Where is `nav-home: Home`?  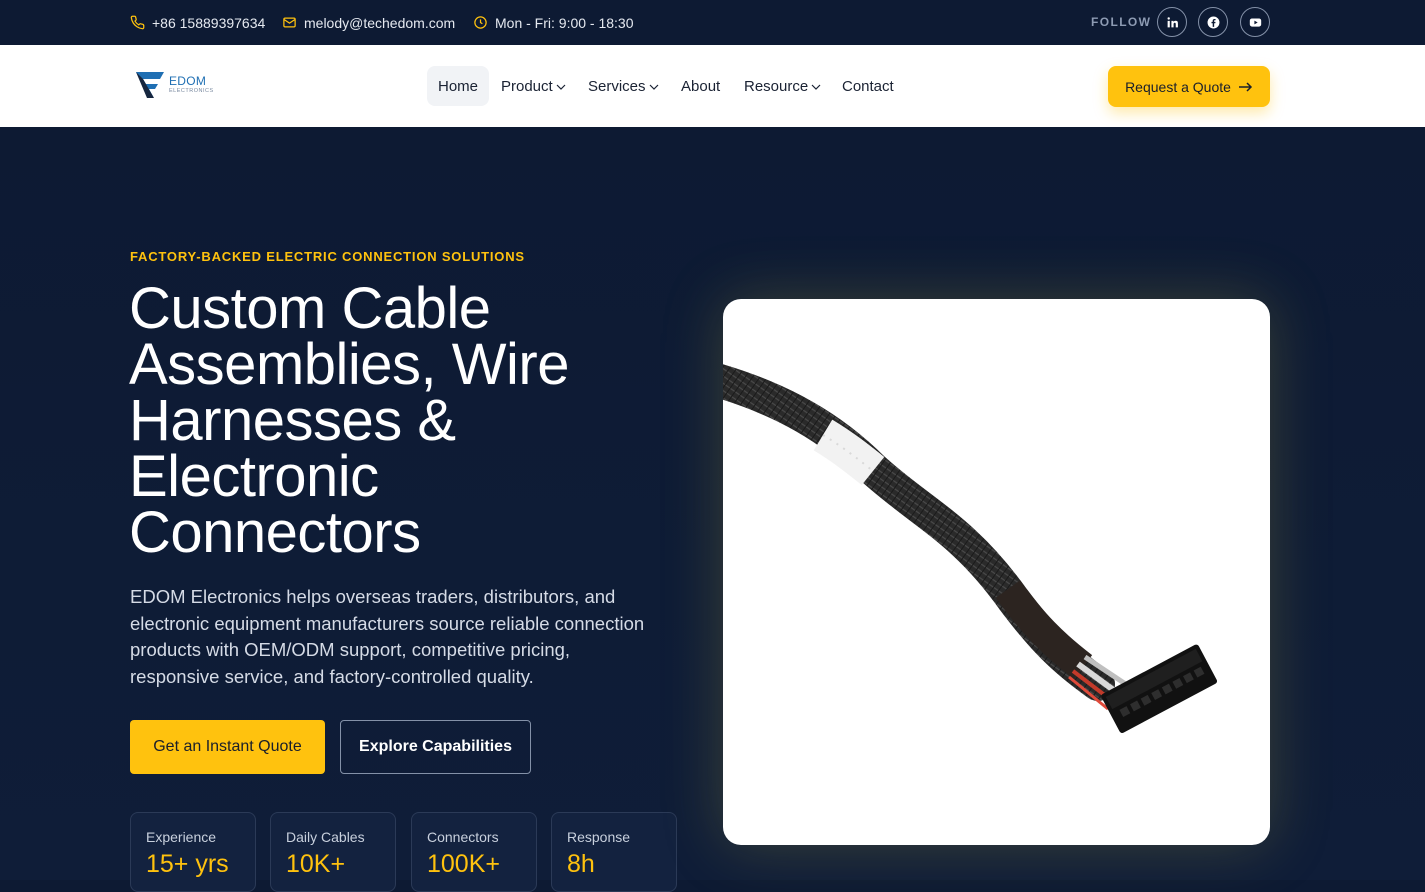
nav-home: Home is located at coordinates (458, 86).